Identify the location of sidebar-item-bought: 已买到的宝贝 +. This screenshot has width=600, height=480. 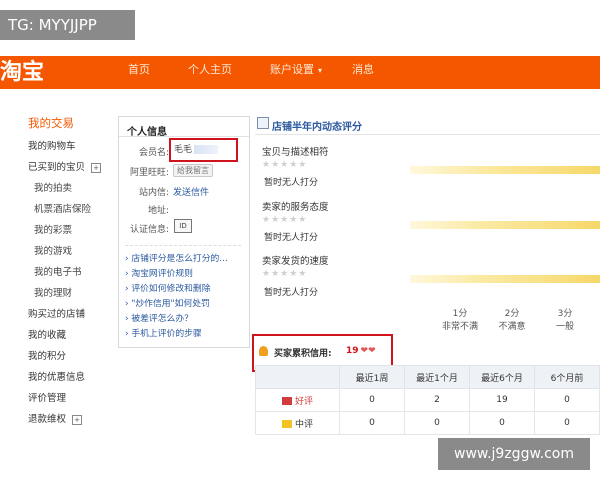
(65, 166).